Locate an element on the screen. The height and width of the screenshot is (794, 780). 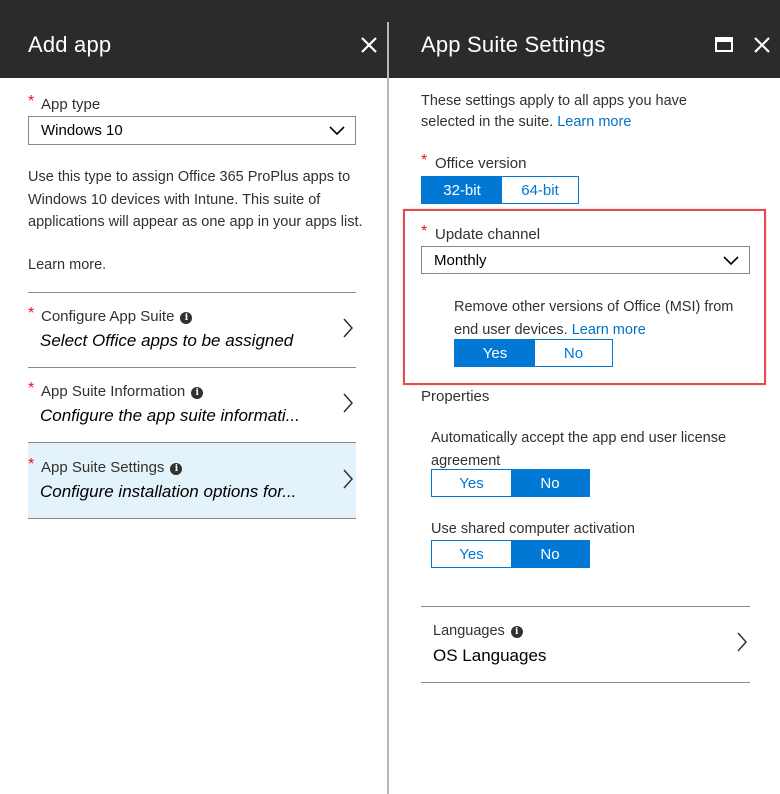
shared-activation-yes-option: Yes is located at coordinates (471, 554).